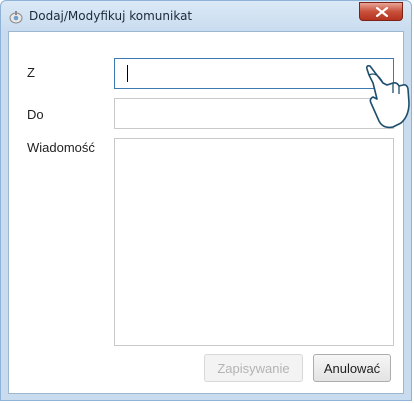 The width and height of the screenshot is (414, 403). What do you see at coordinates (35, 114) in the screenshot?
I see `to-label: Do` at bounding box center [35, 114].